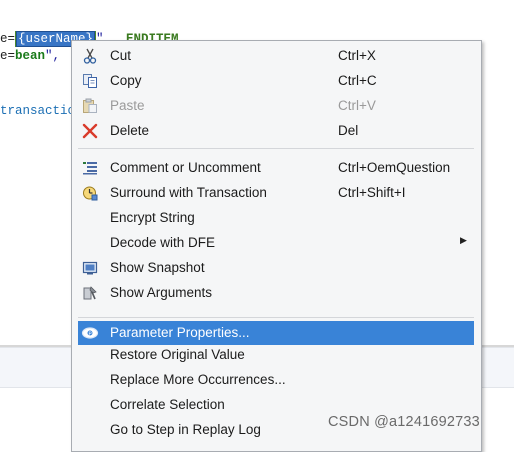 This screenshot has height=452, width=514. What do you see at coordinates (276, 293) in the screenshot?
I see `menu-item-show-arguments: Show Arguments` at bounding box center [276, 293].